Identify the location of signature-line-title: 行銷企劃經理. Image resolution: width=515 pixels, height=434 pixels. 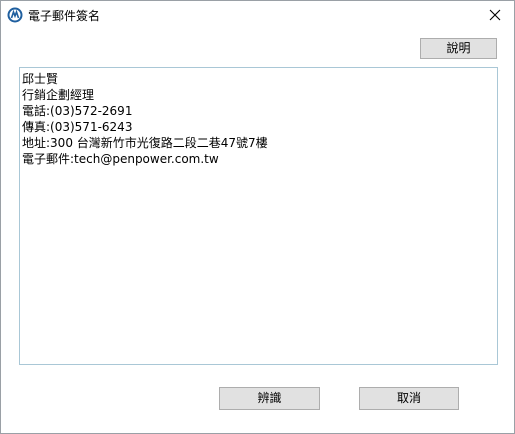
(58, 95).